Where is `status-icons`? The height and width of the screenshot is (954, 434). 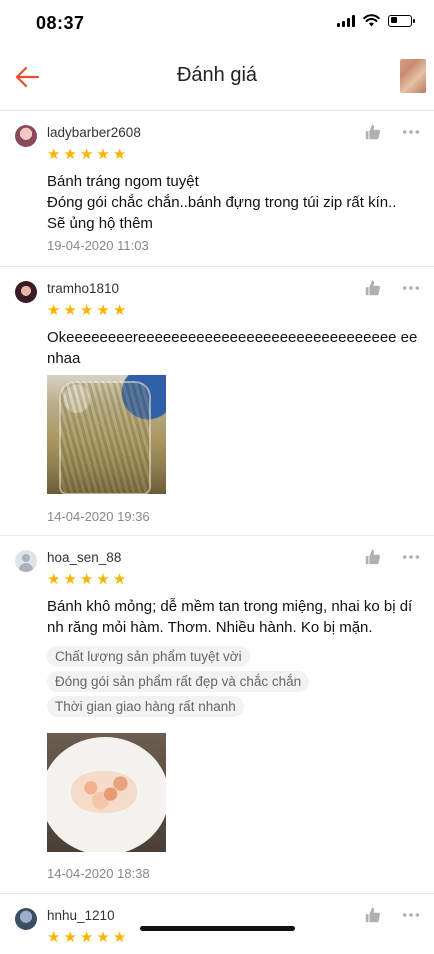
status-icons is located at coordinates (376, 20).